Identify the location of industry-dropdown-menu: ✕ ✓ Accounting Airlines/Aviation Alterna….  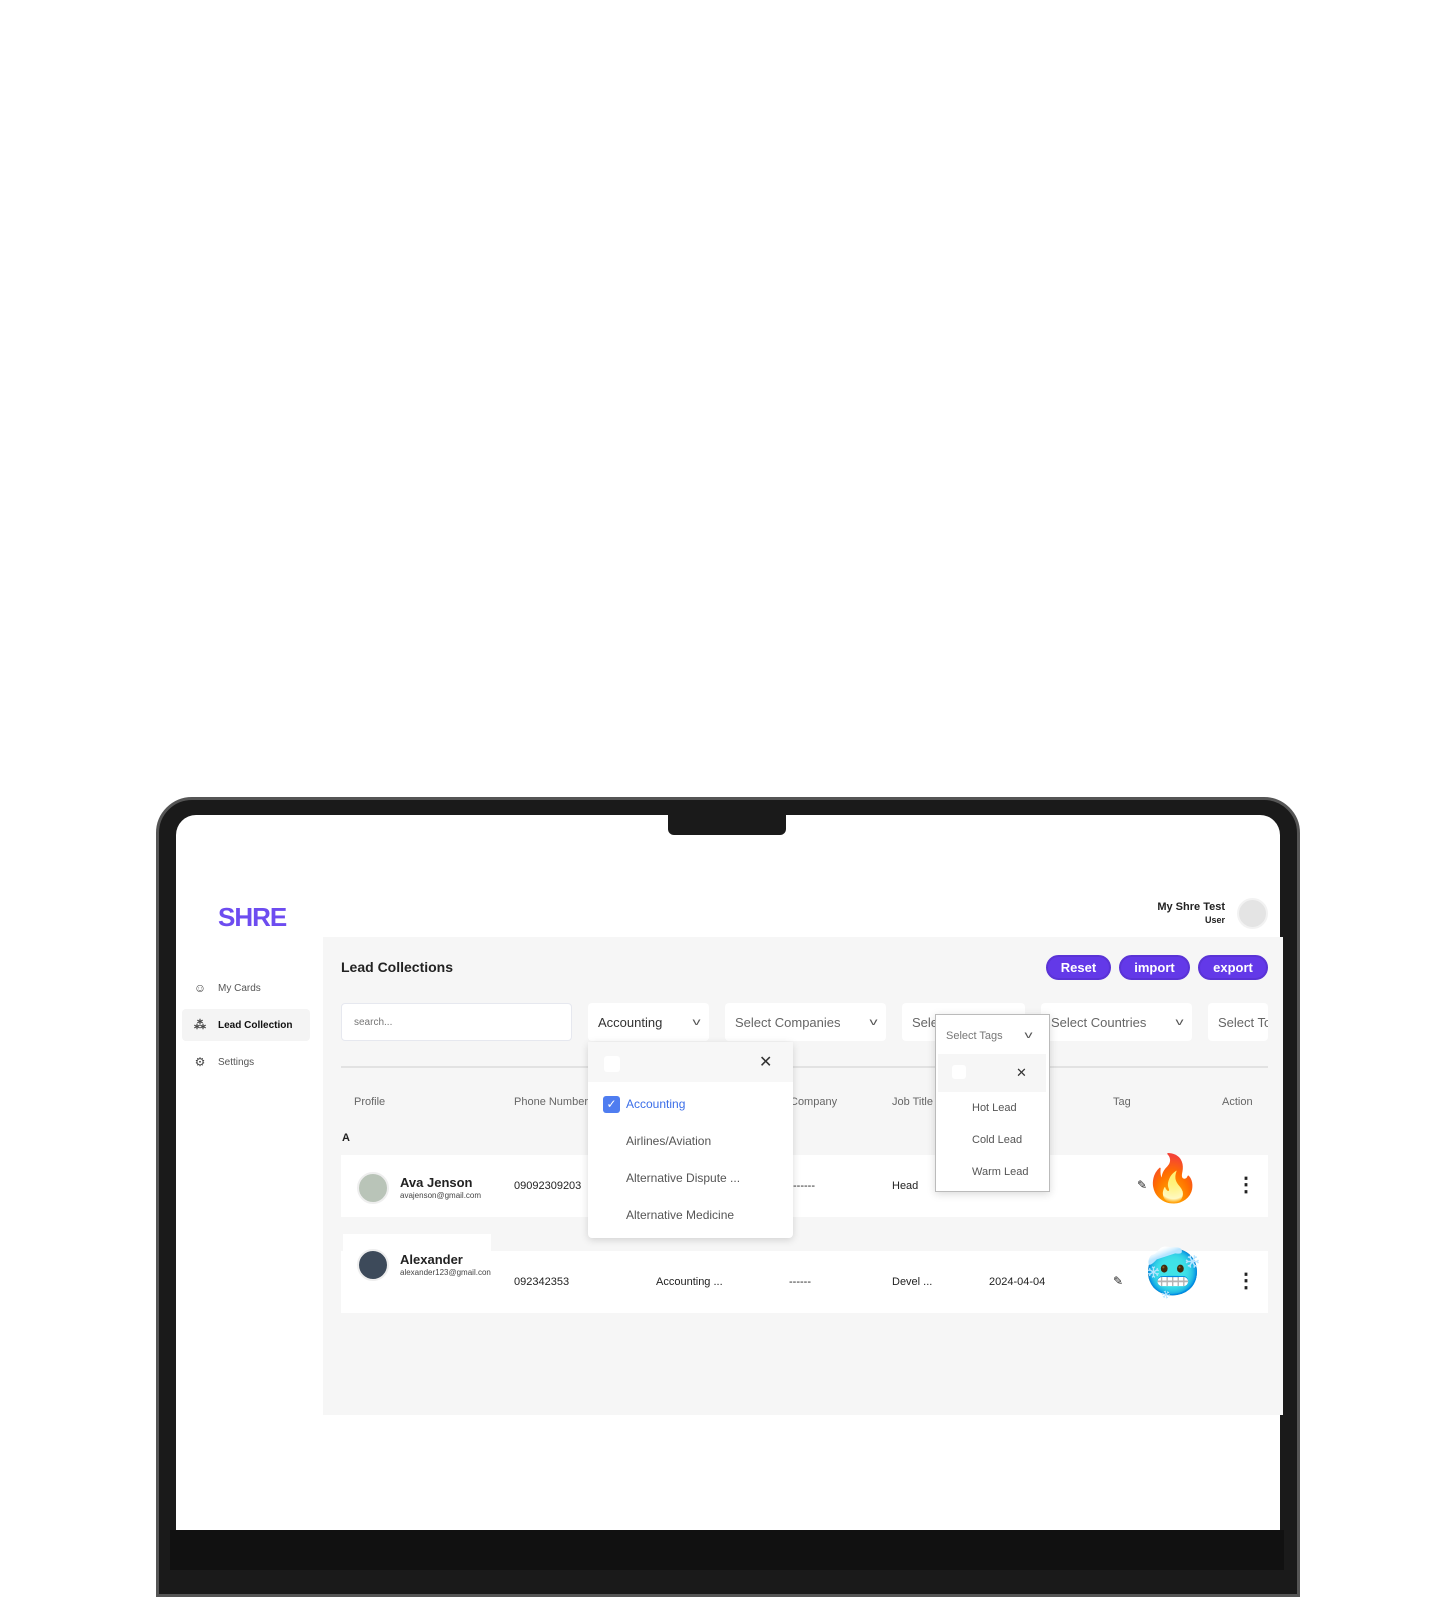
(690, 1140).